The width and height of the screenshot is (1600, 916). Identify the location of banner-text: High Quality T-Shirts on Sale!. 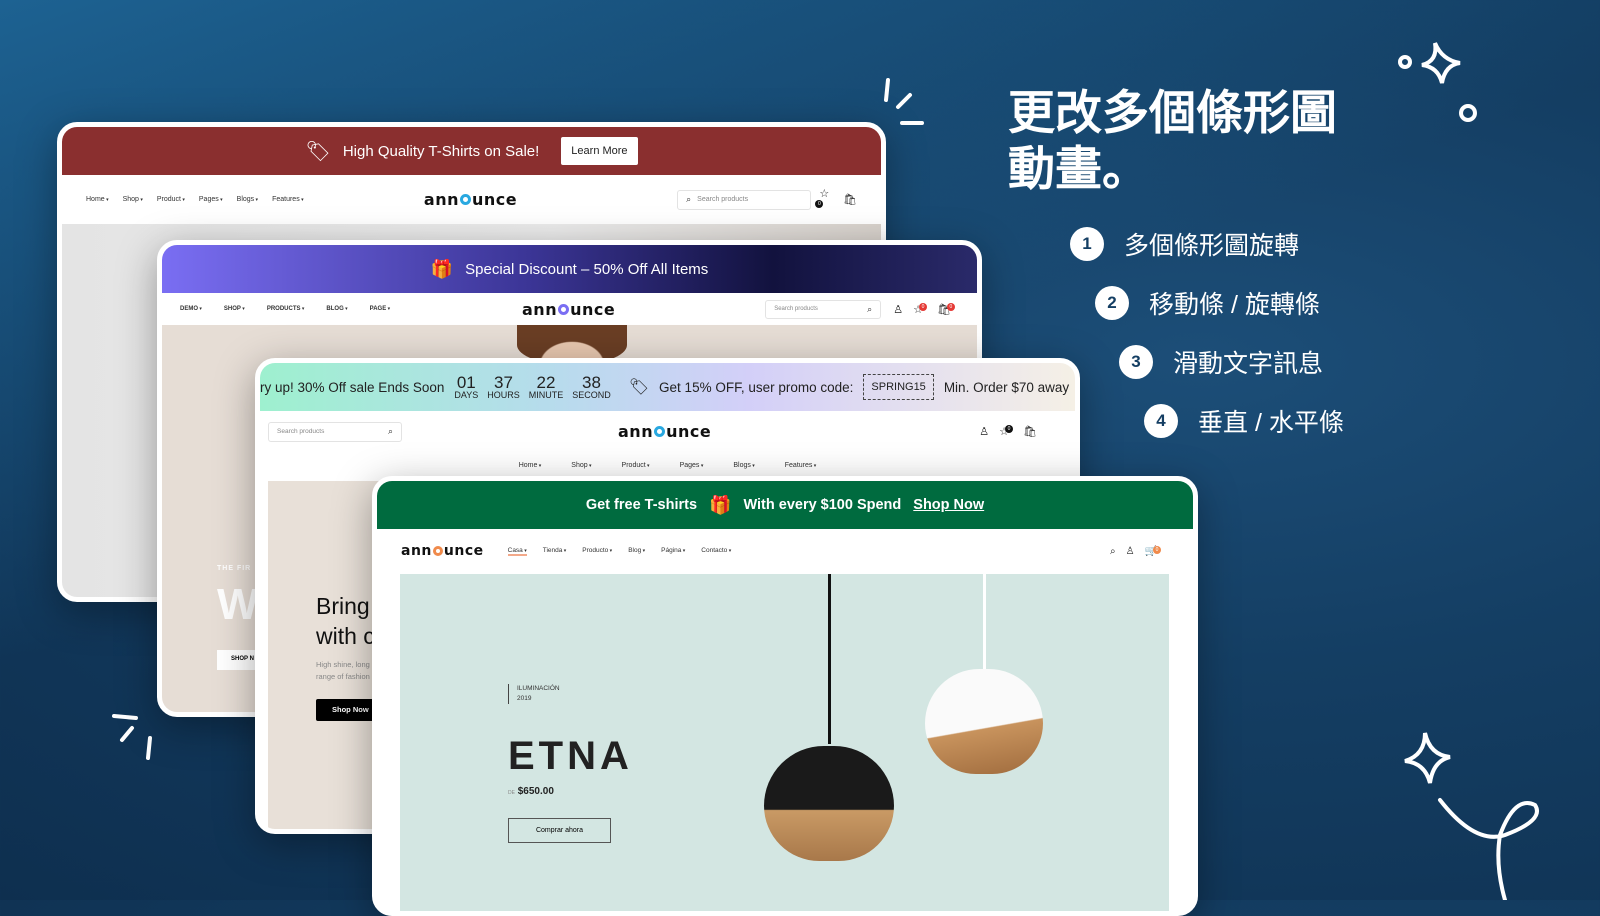
(441, 151).